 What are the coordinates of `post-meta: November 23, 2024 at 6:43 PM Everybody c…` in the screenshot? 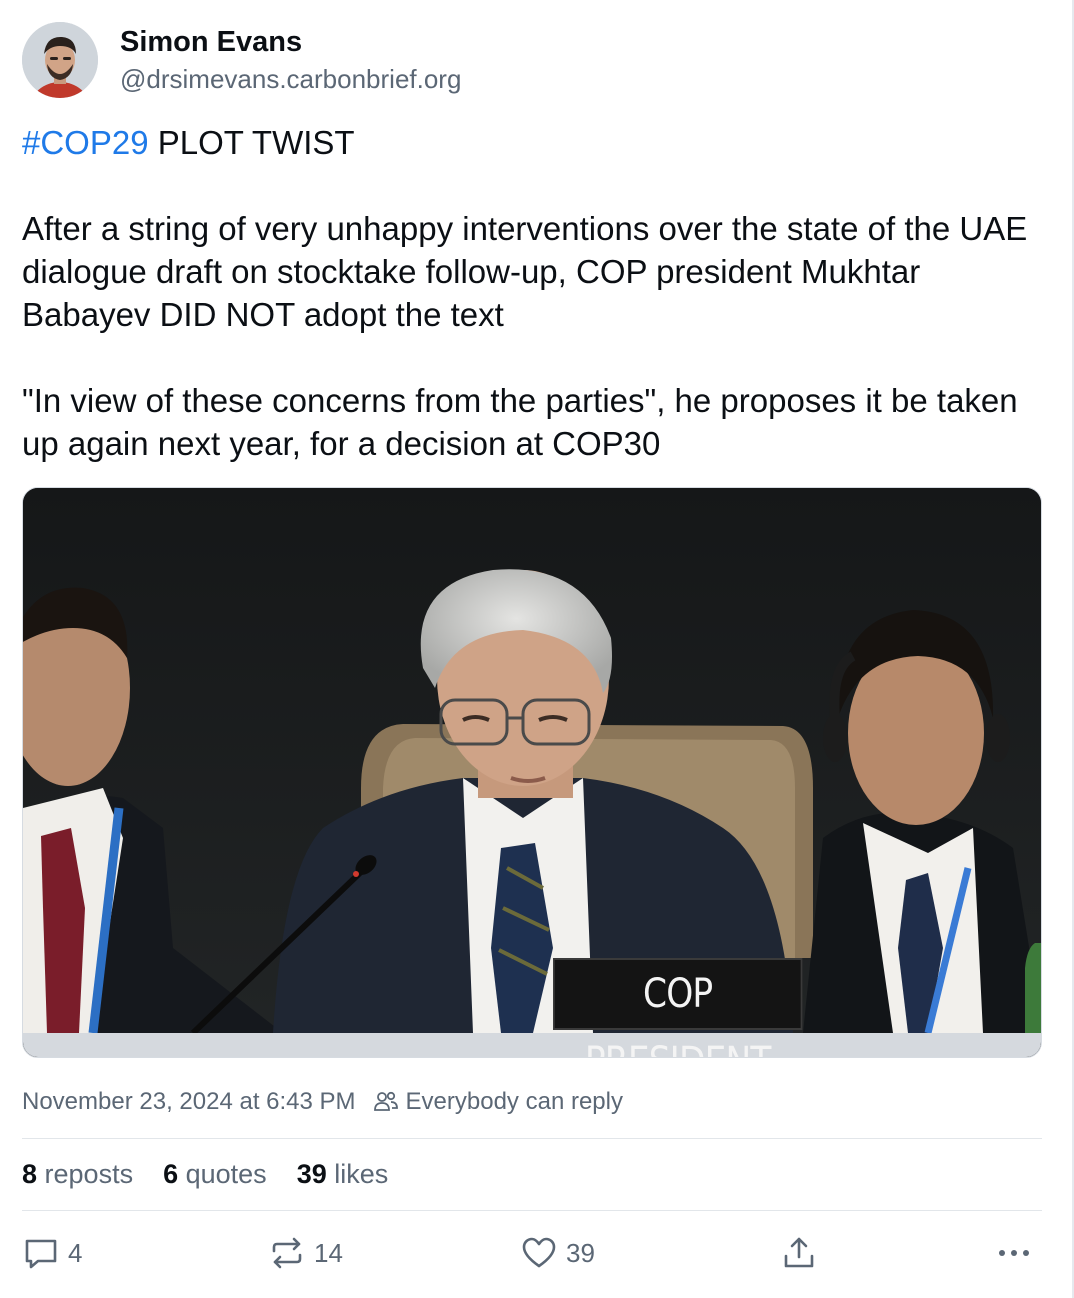 It's located at (322, 1102).